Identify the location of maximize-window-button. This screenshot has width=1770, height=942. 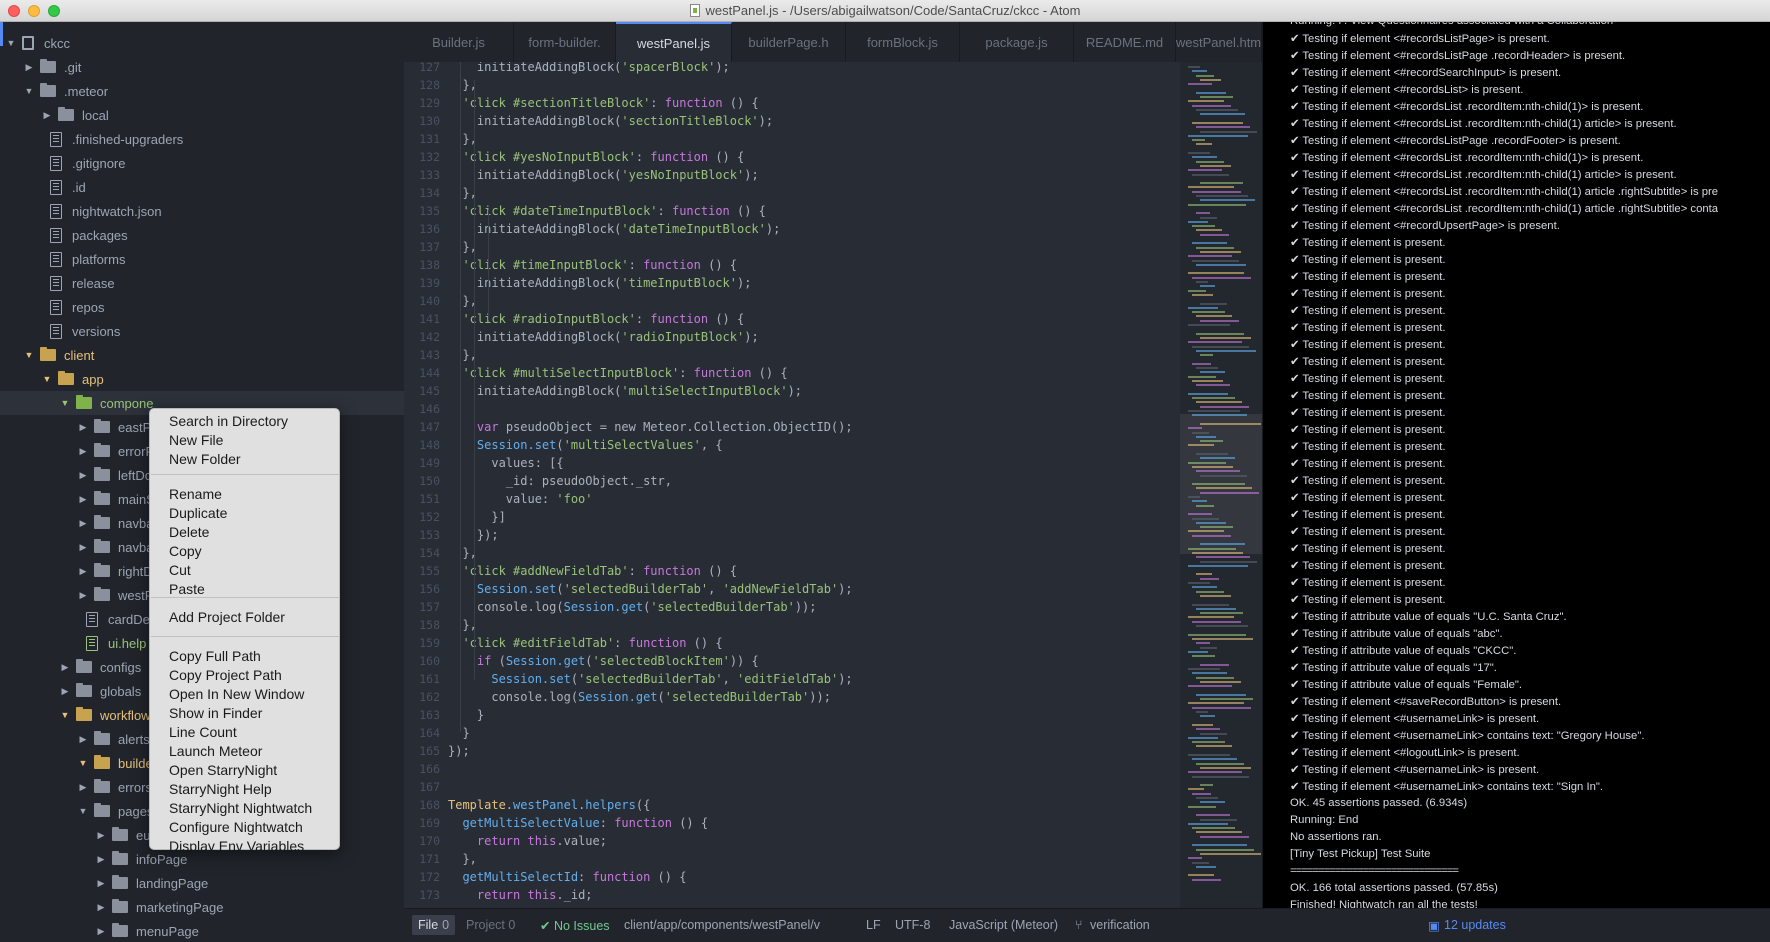
(54, 11).